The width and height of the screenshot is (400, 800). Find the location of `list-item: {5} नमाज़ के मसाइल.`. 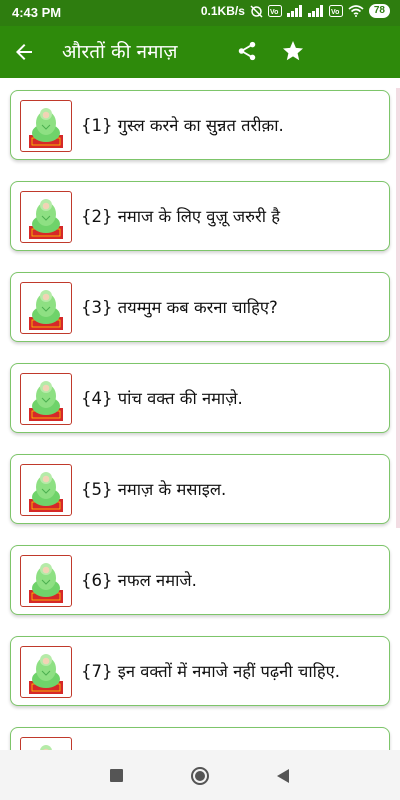

list-item: {5} नमाज़ के मसाइल. is located at coordinates (200, 489).